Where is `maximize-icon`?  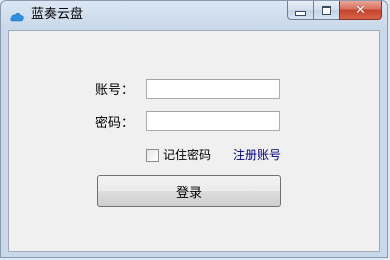
maximize-icon is located at coordinates (326, 10).